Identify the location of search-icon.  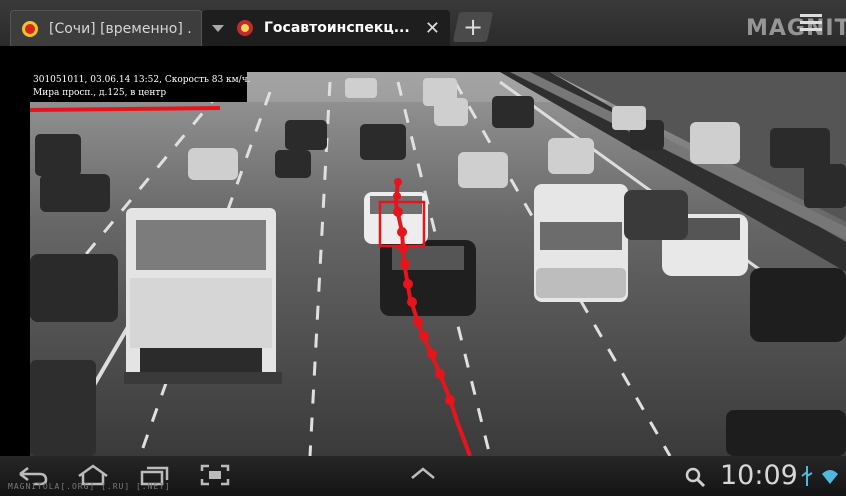
(695, 477).